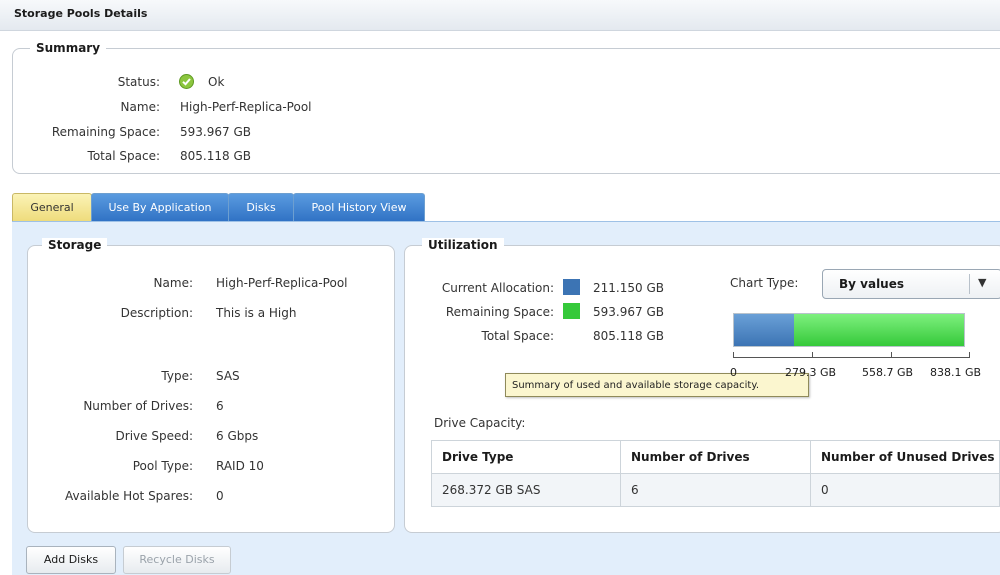 Image resolution: width=1000 pixels, height=575 pixels. Describe the element at coordinates (256, 313) in the screenshot. I see `description-value: This is a High` at that location.